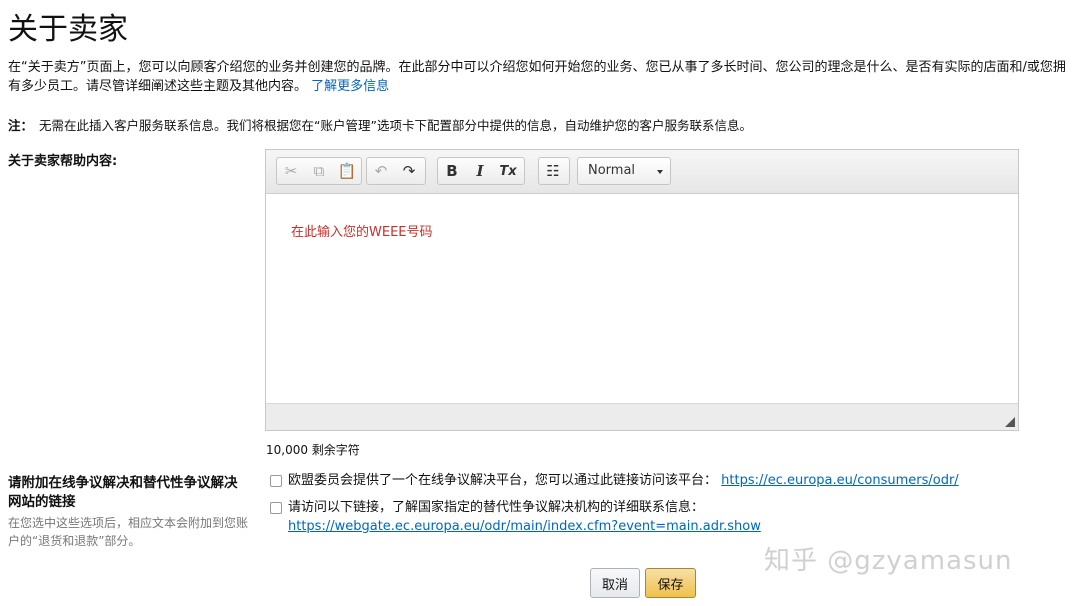  I want to click on italic-icon: I, so click(480, 171).